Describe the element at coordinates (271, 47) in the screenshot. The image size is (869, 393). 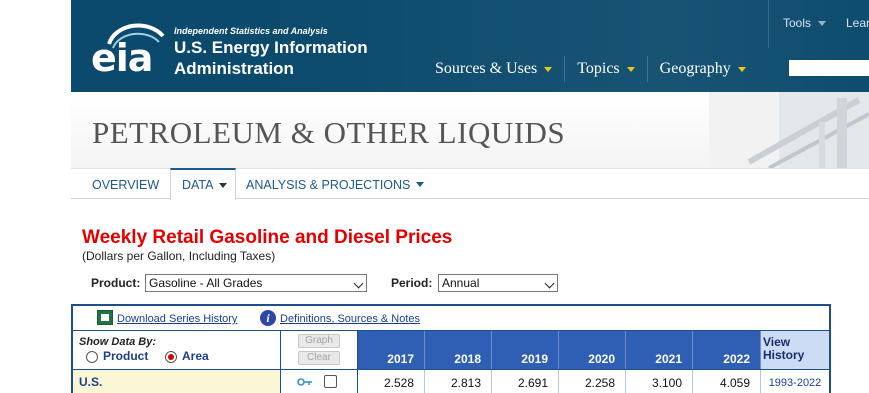
I see `org-name-line1: U.S. Energy Information` at that location.